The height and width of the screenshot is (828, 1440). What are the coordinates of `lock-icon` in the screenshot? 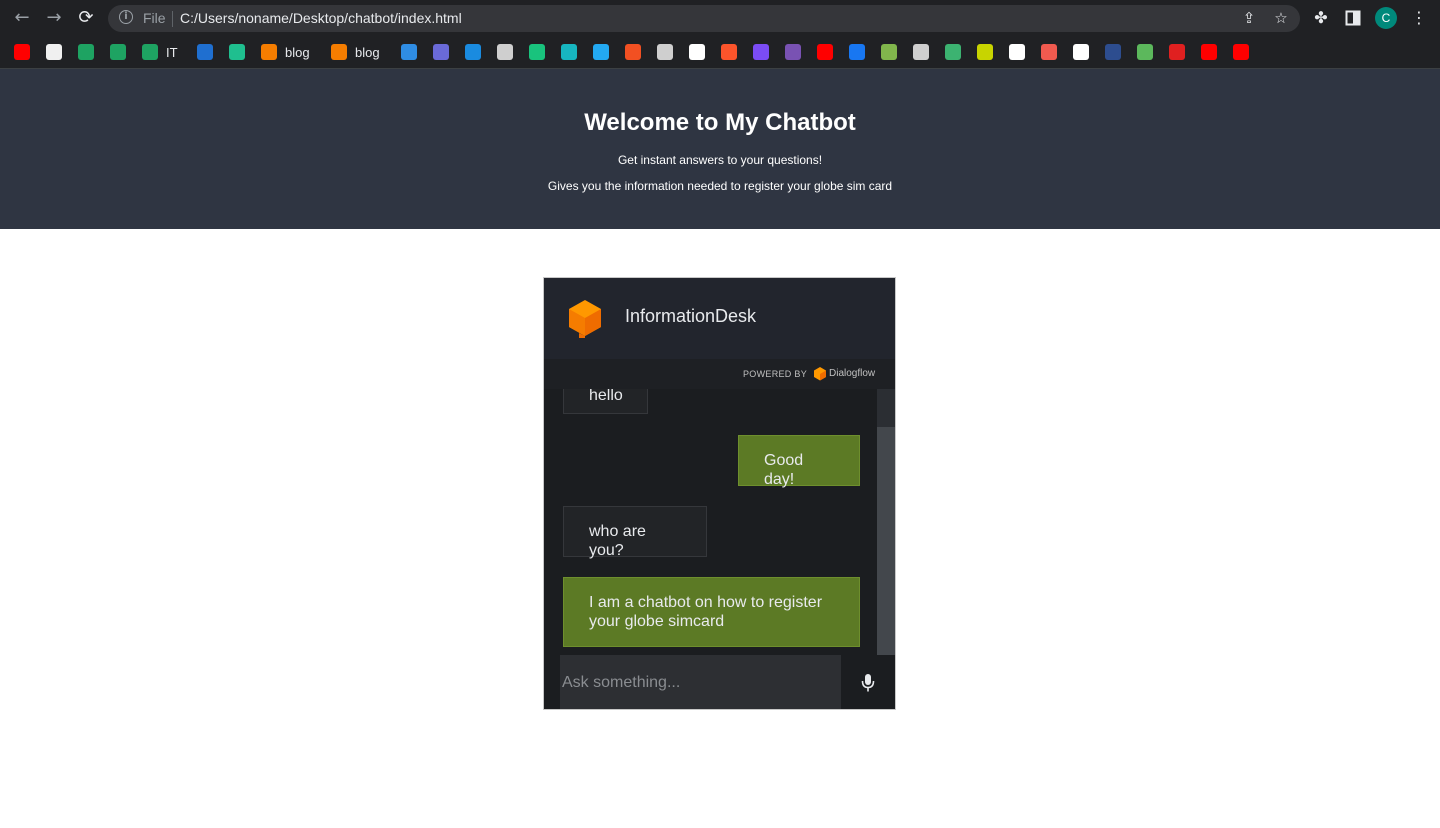 It's located at (1177, 52).